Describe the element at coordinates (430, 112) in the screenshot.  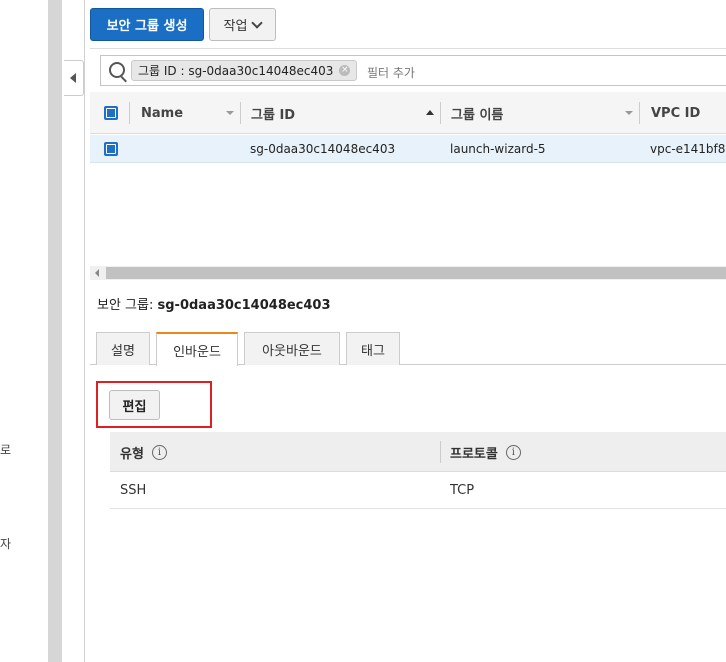
I see `sort-ascending-icon` at that location.